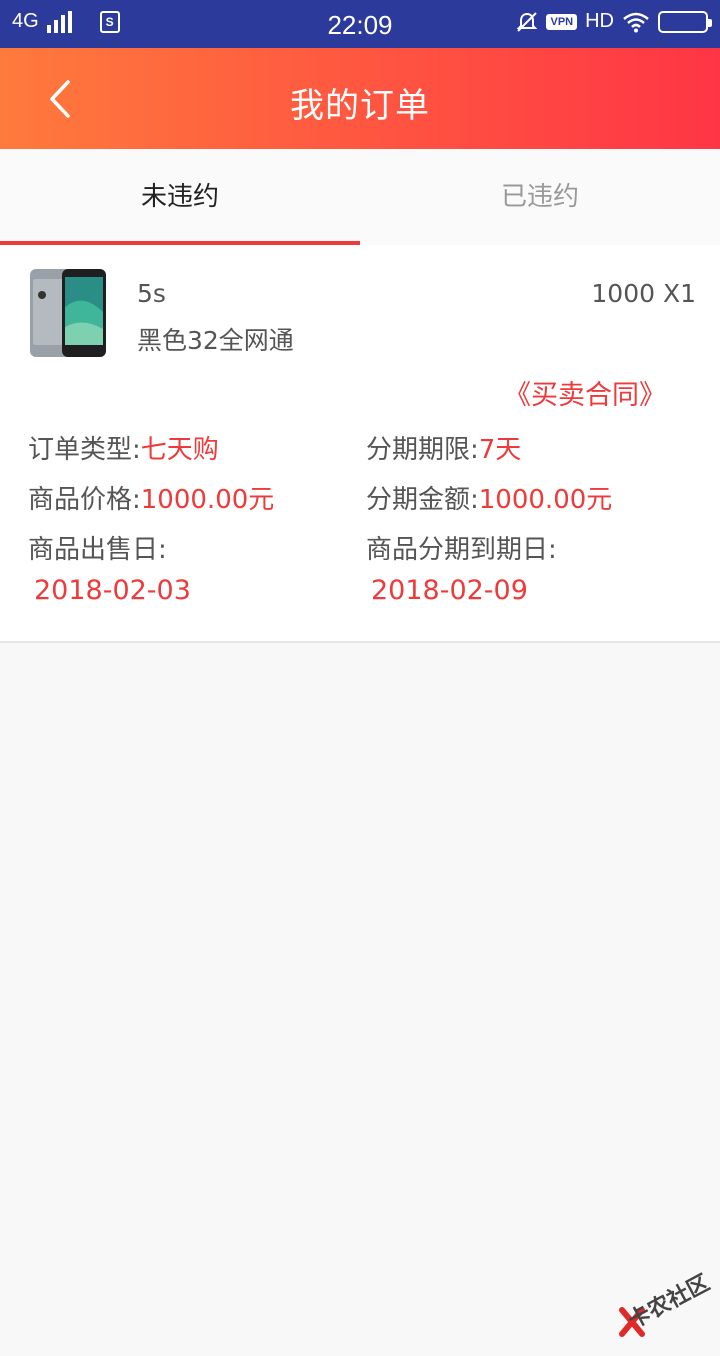 The height and width of the screenshot is (1356, 720). What do you see at coordinates (422, 450) in the screenshot?
I see `term-label: 分期期限:` at bounding box center [422, 450].